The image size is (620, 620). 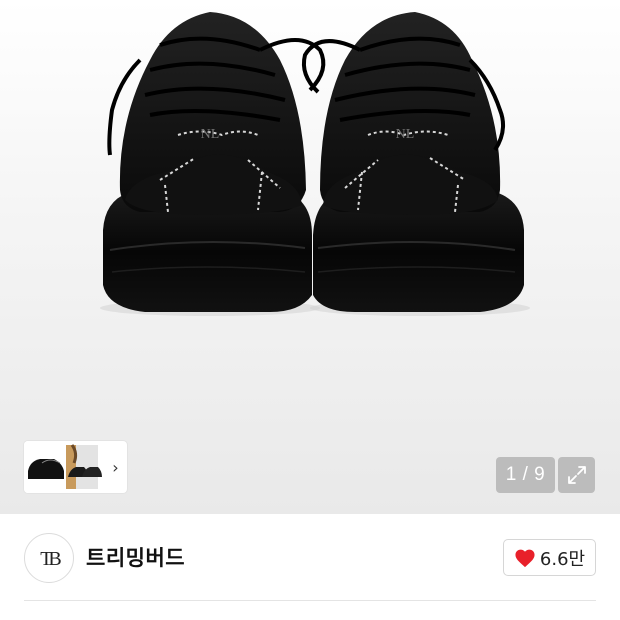 I want to click on expand-arrows-icon, so click(x=576, y=475).